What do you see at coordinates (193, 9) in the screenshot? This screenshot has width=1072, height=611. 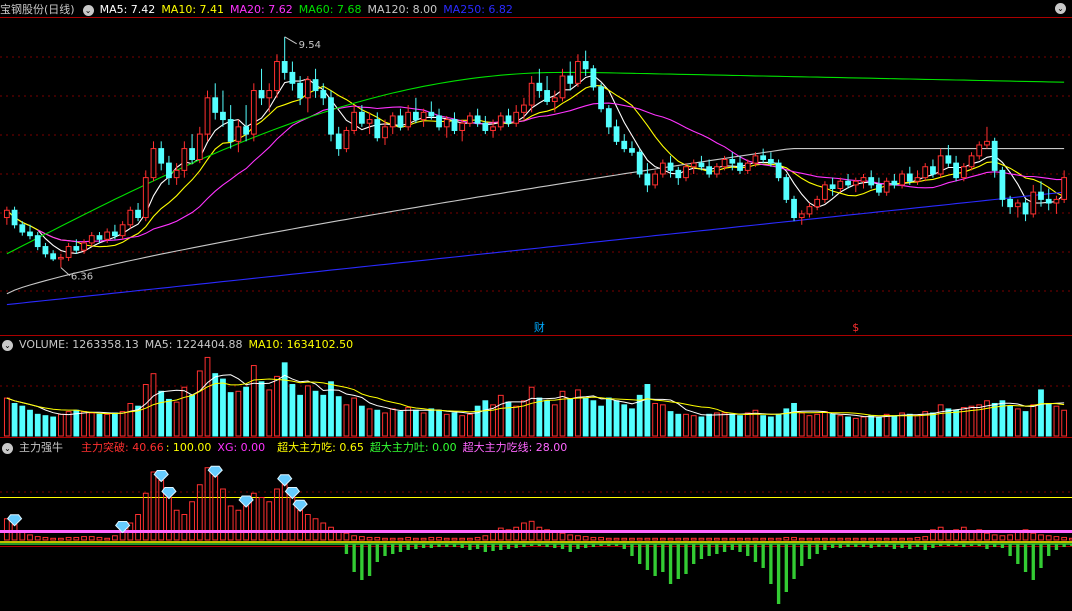 I see `ma10-value: MA10: 7.41` at bounding box center [193, 9].